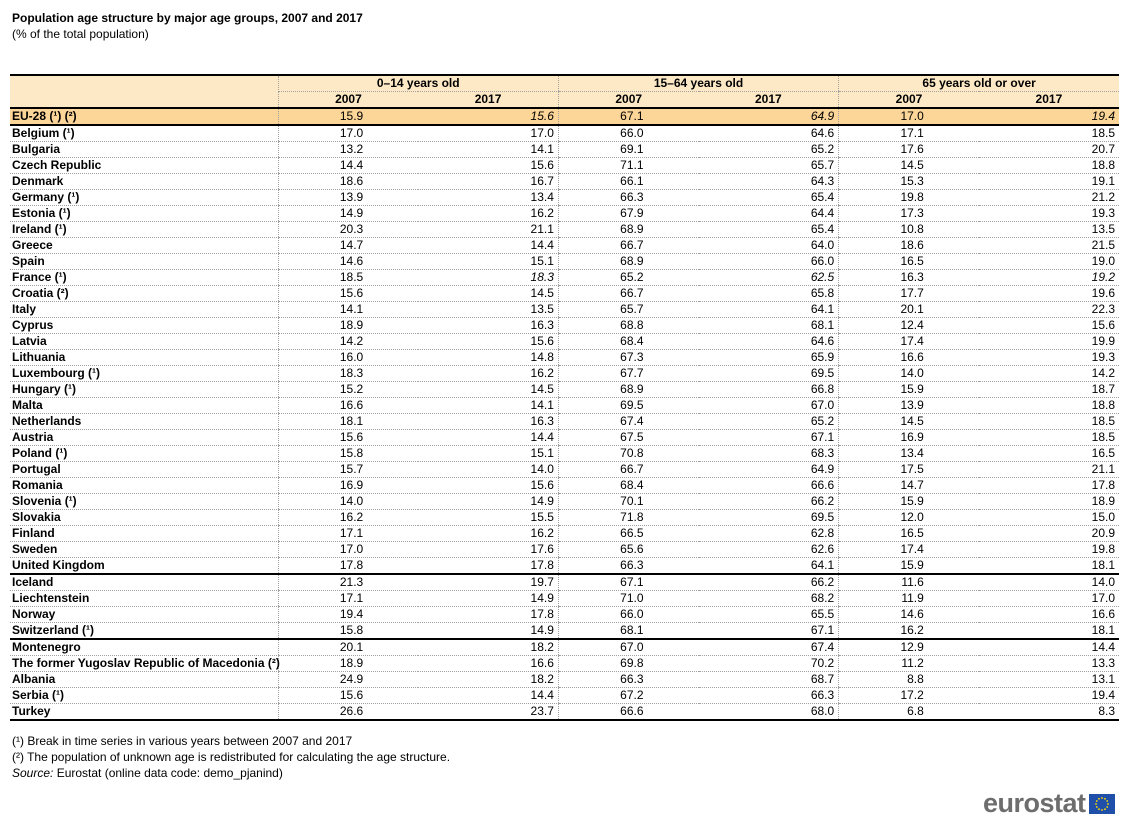 This screenshot has height=832, width=1134. Describe the element at coordinates (908, 309) in the screenshot. I see `value-cell: 20.1` at that location.